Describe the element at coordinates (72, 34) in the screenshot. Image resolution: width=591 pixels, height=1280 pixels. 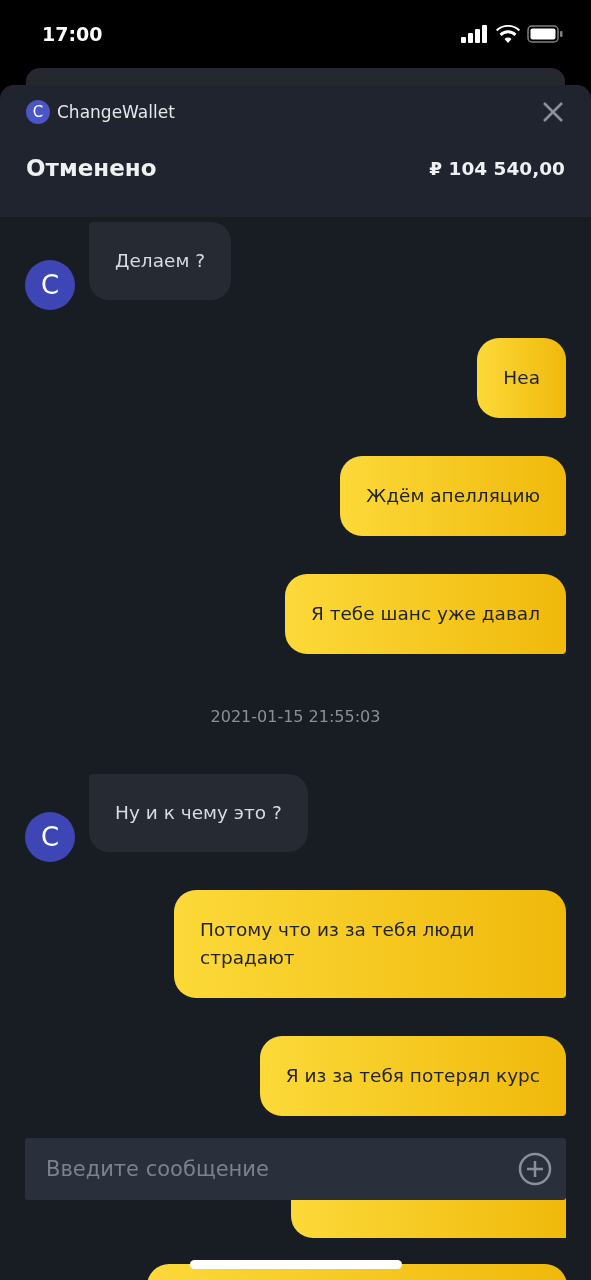
I see `status-time: 17:00` at that location.